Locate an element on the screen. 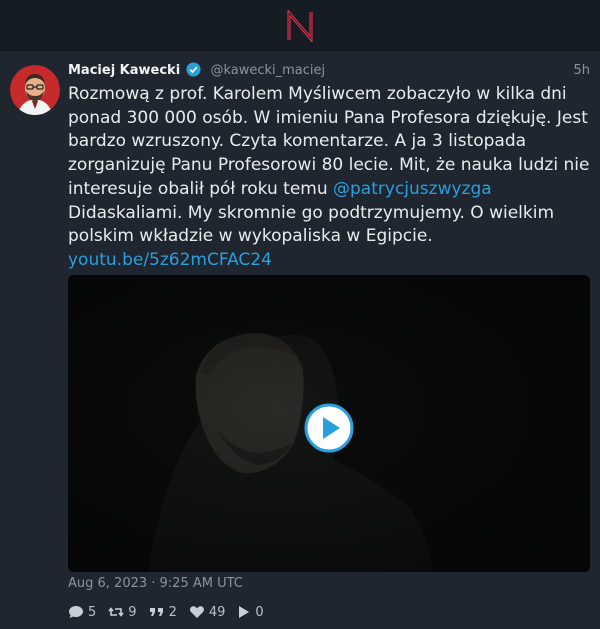 Image resolution: width=600 pixels, height=629 pixels. retweets-count: 9 is located at coordinates (132, 612).